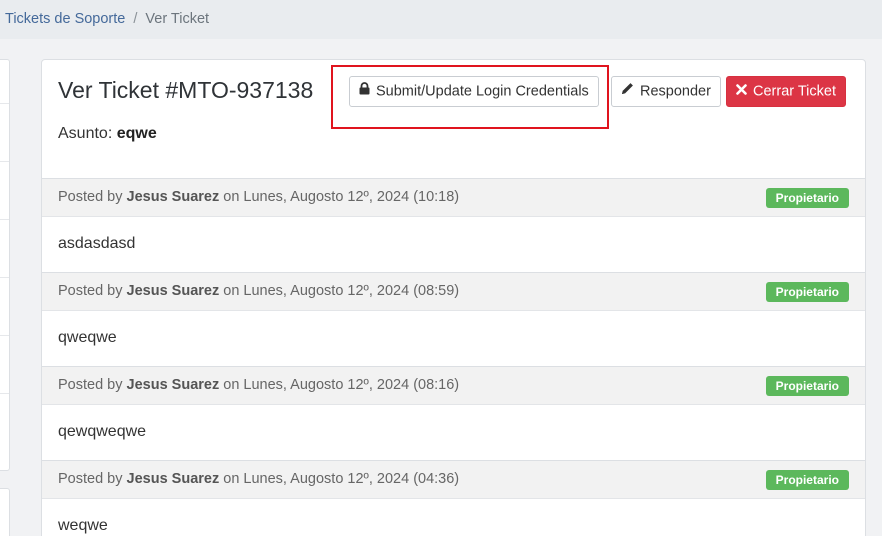 The image size is (882, 536). What do you see at coordinates (441, 19) in the screenshot?
I see `breadcrumb: Tickets de Soporte / Ver Ticket` at bounding box center [441, 19].